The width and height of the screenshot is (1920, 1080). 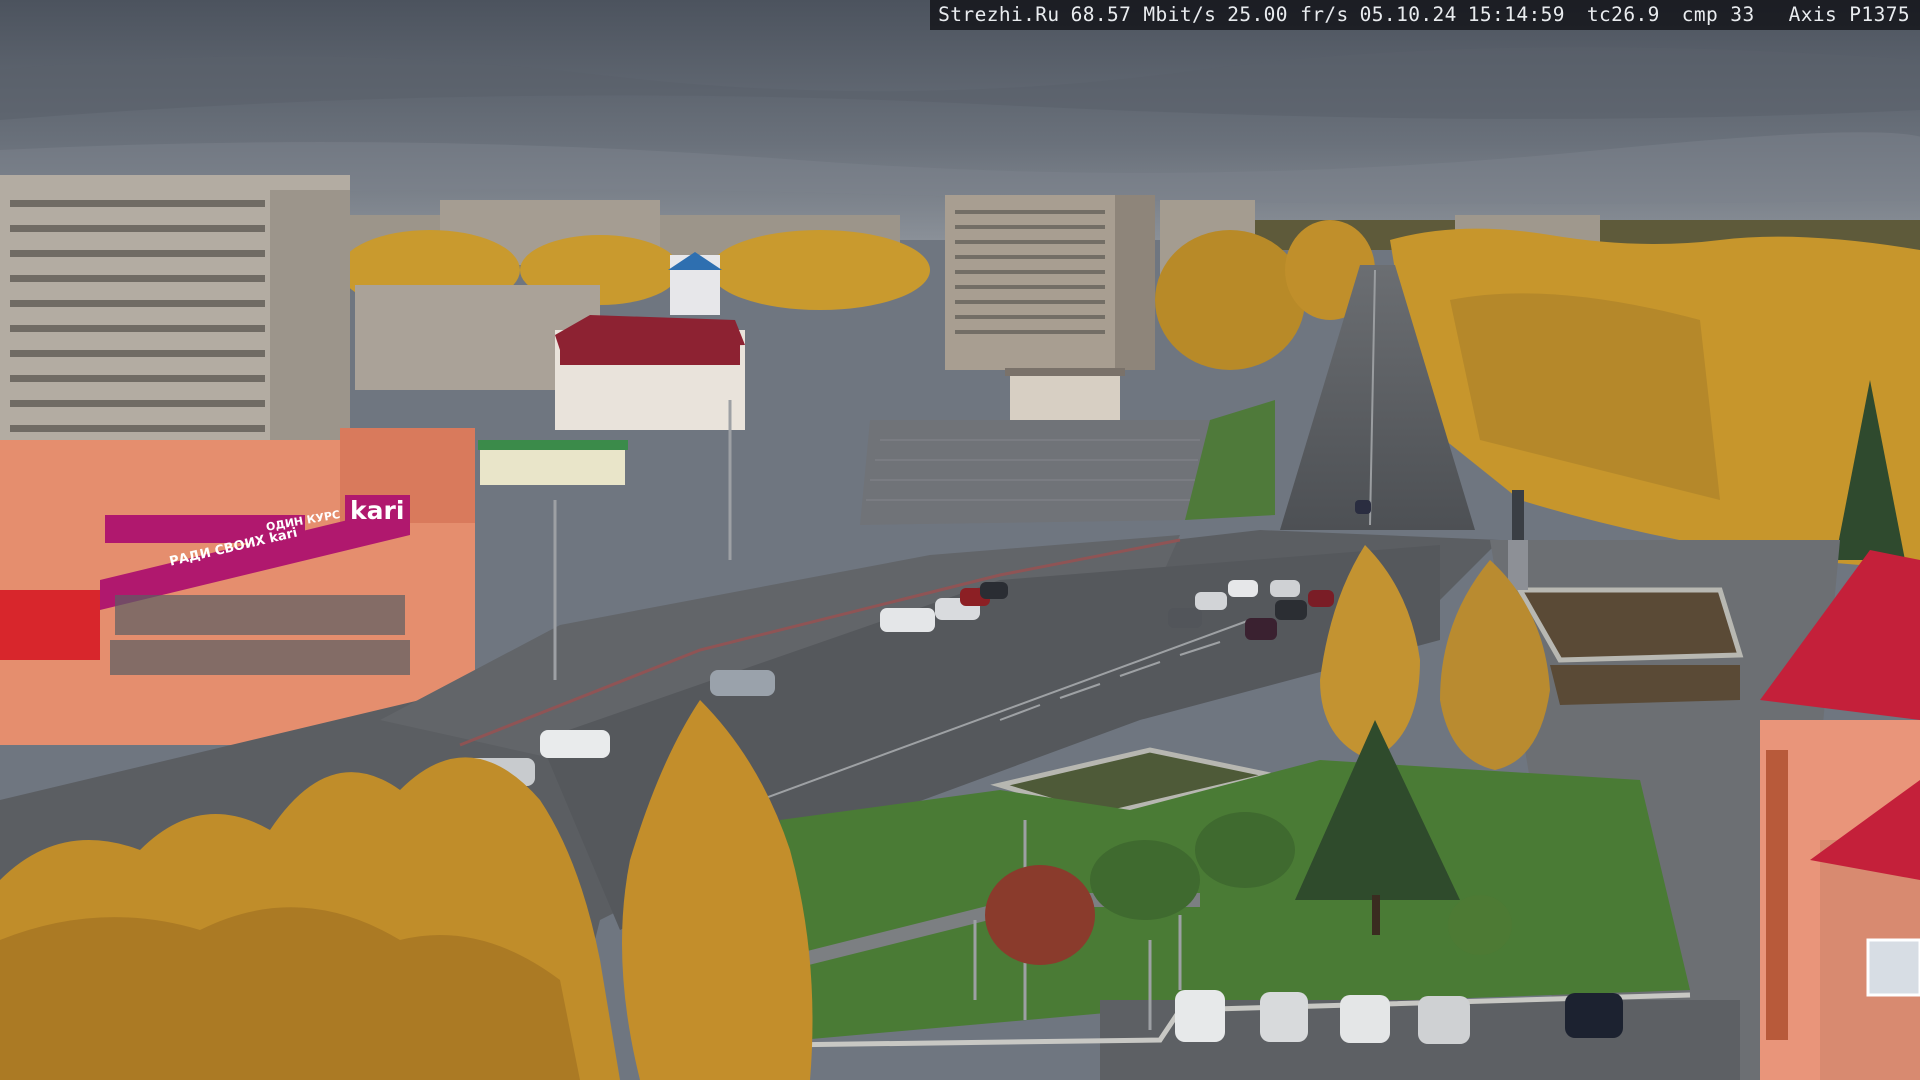 What do you see at coordinates (1718, 14) in the screenshot?
I see `overlay-cmp: cmp 33` at bounding box center [1718, 14].